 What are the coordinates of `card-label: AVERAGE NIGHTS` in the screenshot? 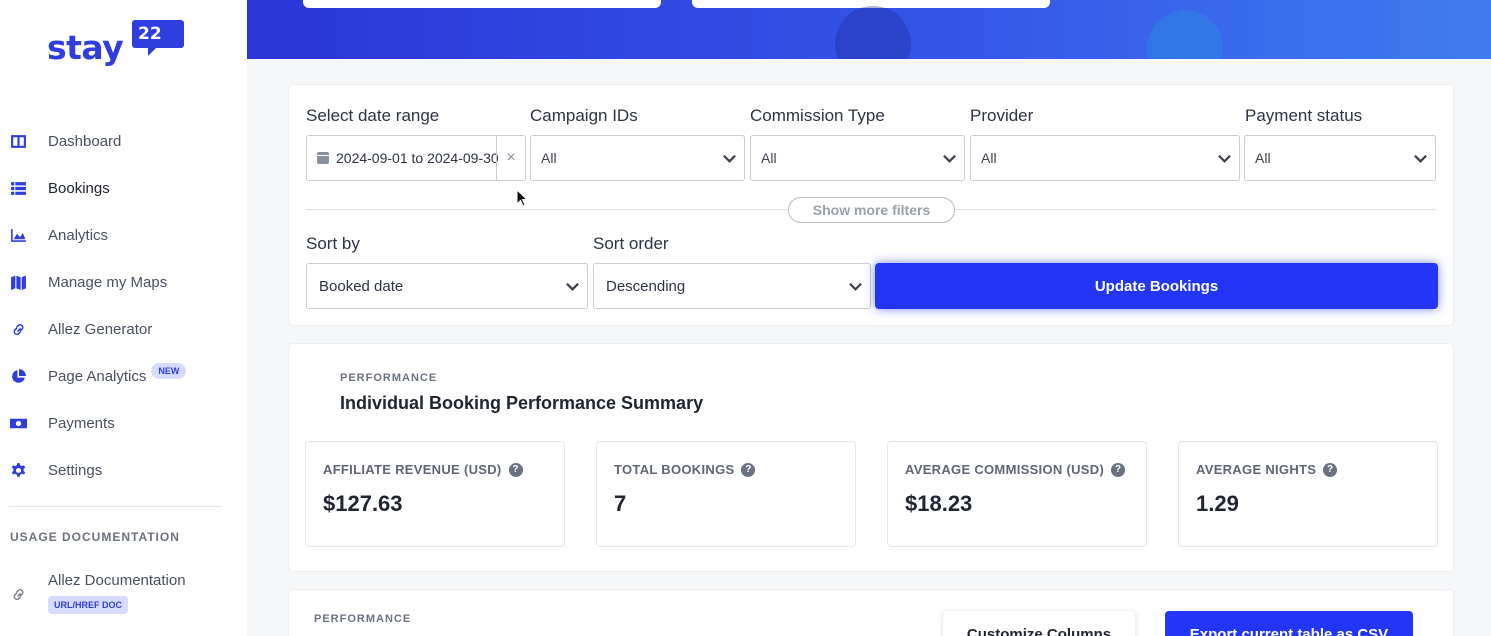 It's located at (1256, 469).